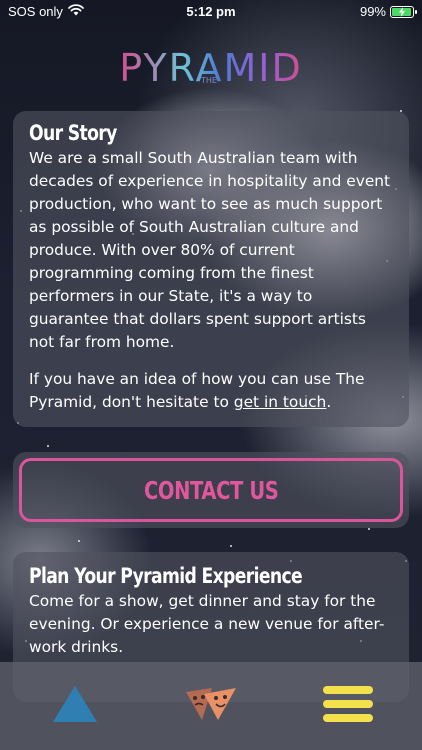  I want to click on status-bar: SOS only 5:12 pm 99%, so click(211, 12).